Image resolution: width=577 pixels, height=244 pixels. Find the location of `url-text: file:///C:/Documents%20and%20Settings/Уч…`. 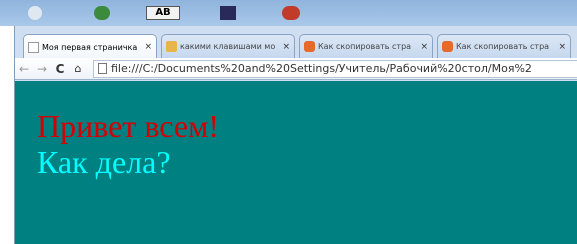

url-text: file:///C:/Documents%20and%20Settings/Уч… is located at coordinates (321, 68).